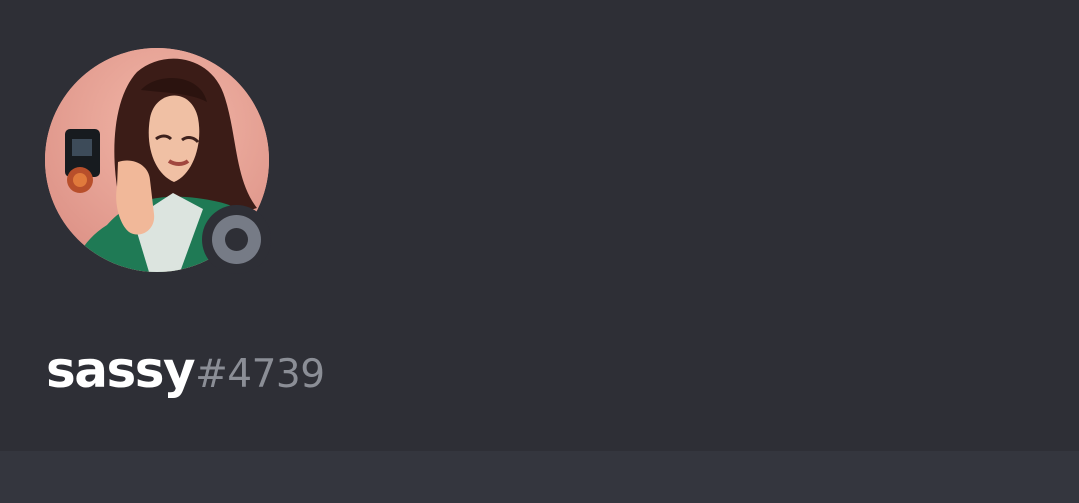  I want to click on username-row: sassy #4739, so click(185, 370).